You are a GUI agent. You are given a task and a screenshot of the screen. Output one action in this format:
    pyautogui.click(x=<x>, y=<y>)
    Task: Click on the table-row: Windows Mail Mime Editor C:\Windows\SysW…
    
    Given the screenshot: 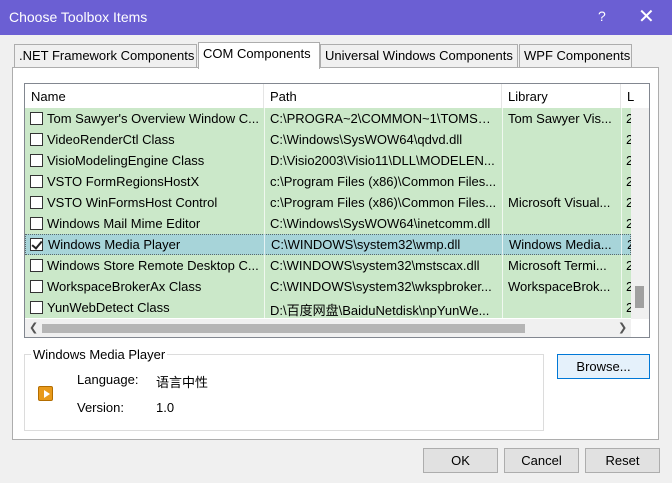 What is the action you would take?
    pyautogui.click(x=328, y=223)
    